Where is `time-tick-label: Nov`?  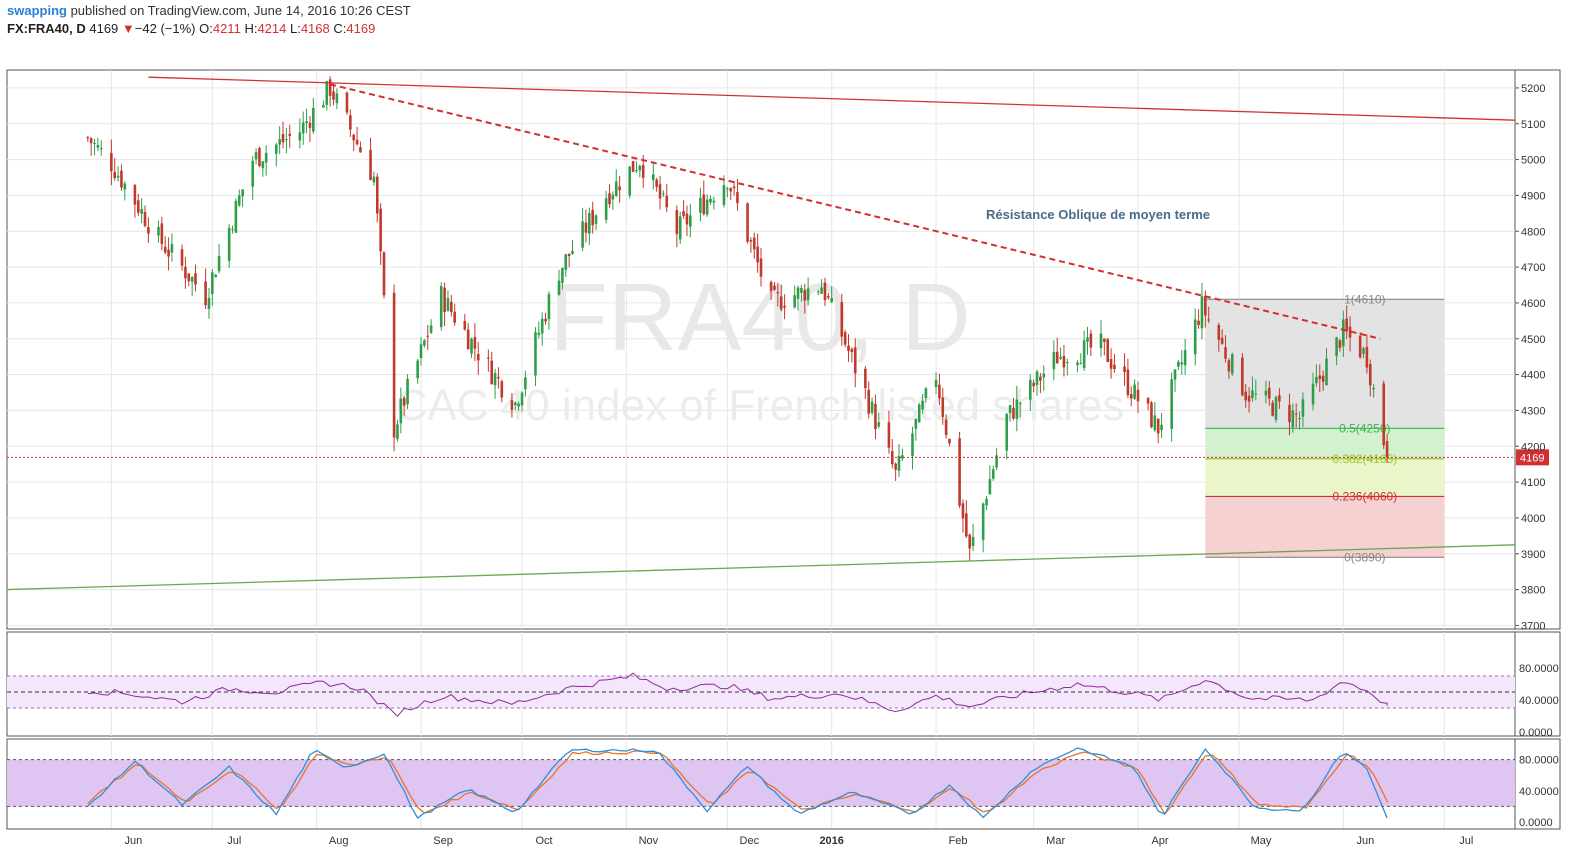
time-tick-label: Nov is located at coordinates (649, 841).